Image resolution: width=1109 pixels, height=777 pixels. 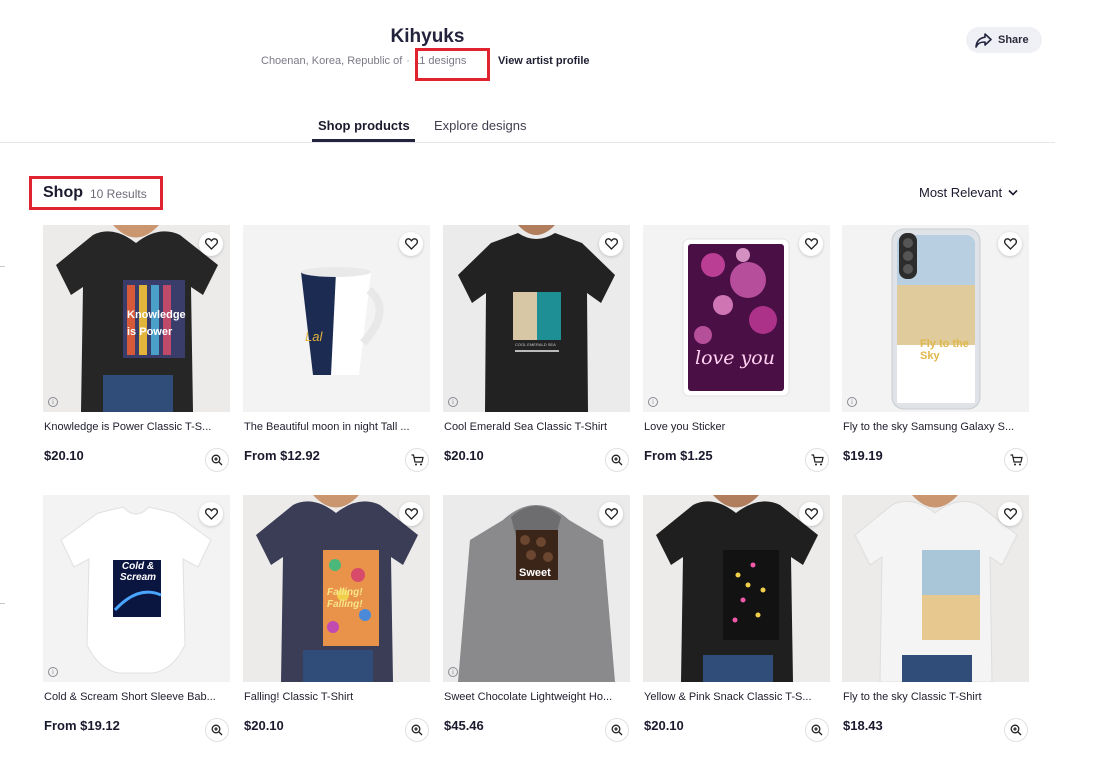 I want to click on design-text: Knowledge is Power, so click(x=156, y=323).